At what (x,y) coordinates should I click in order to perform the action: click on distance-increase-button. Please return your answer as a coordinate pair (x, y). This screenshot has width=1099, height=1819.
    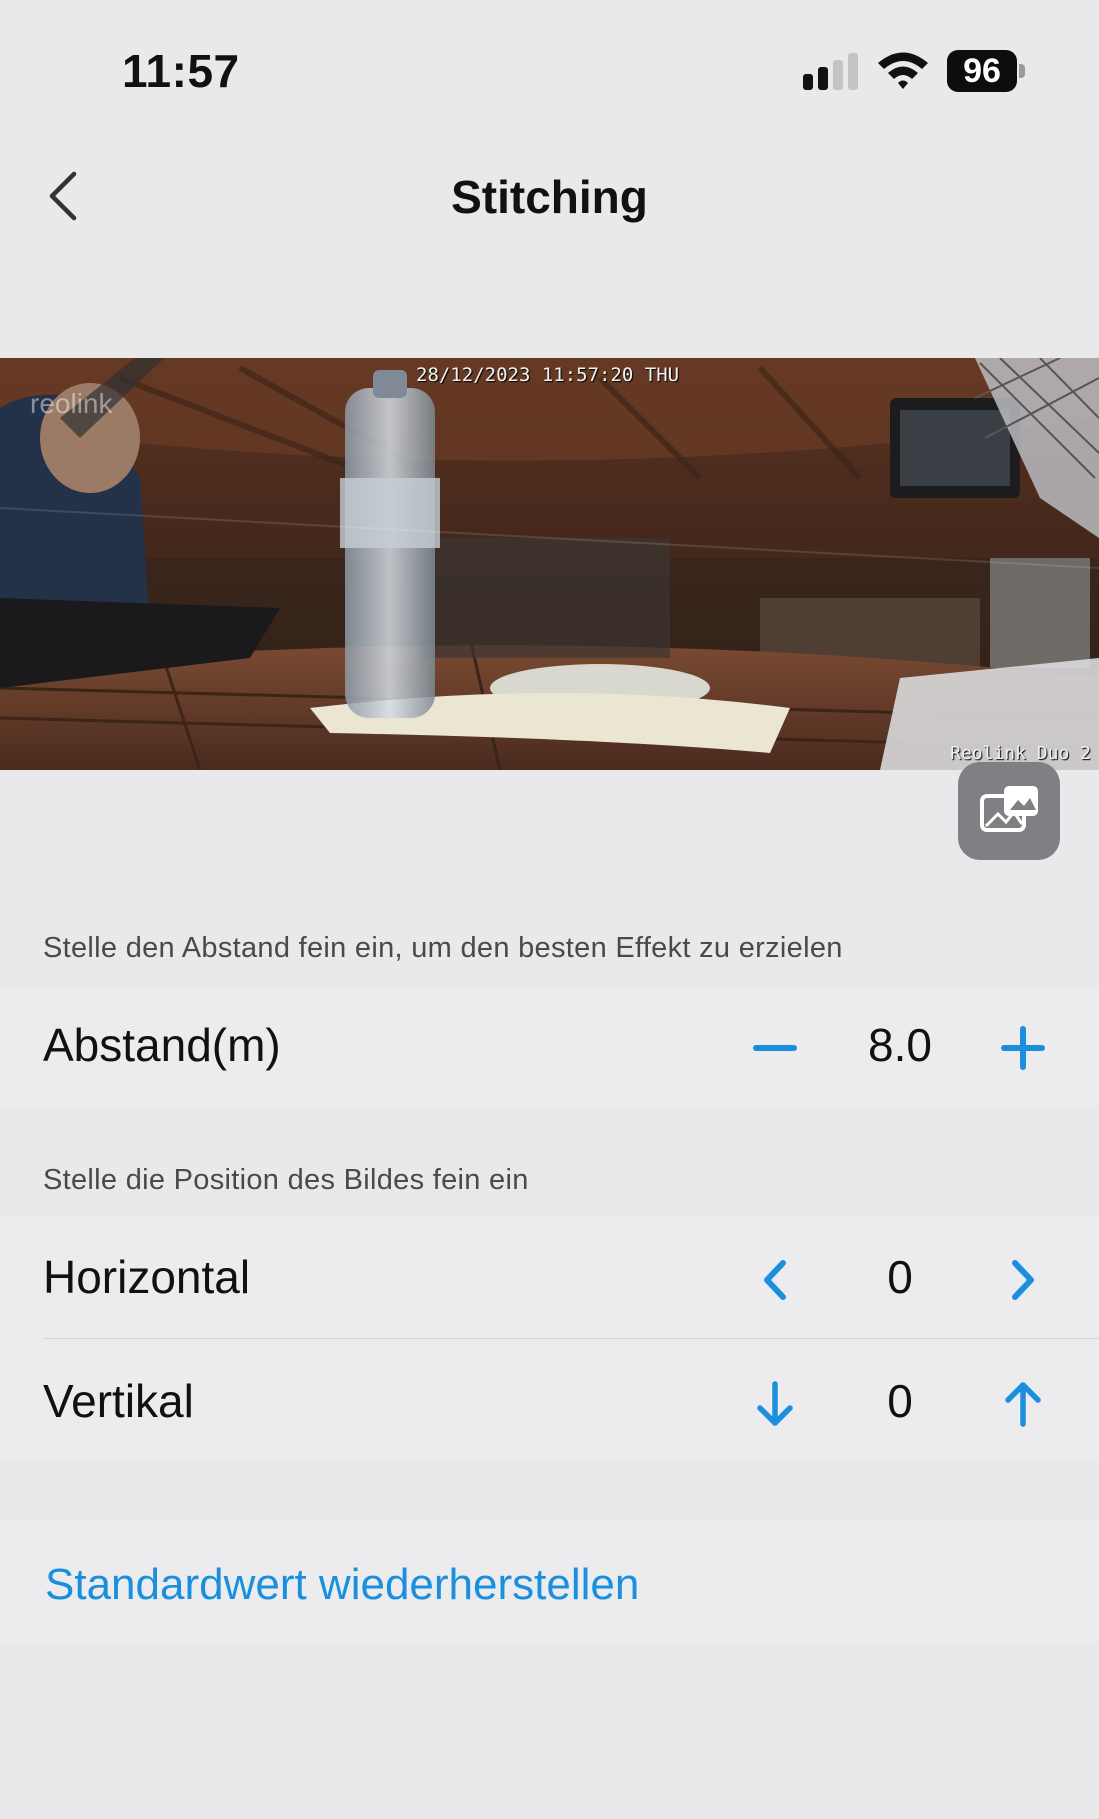
    Looking at the image, I should click on (1023, 1048).